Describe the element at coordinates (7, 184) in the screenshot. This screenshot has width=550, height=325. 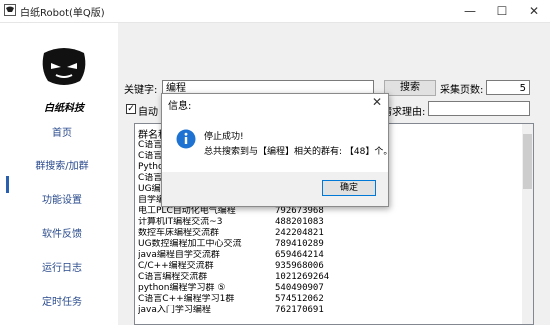
I see `active-nav-indicator` at that location.